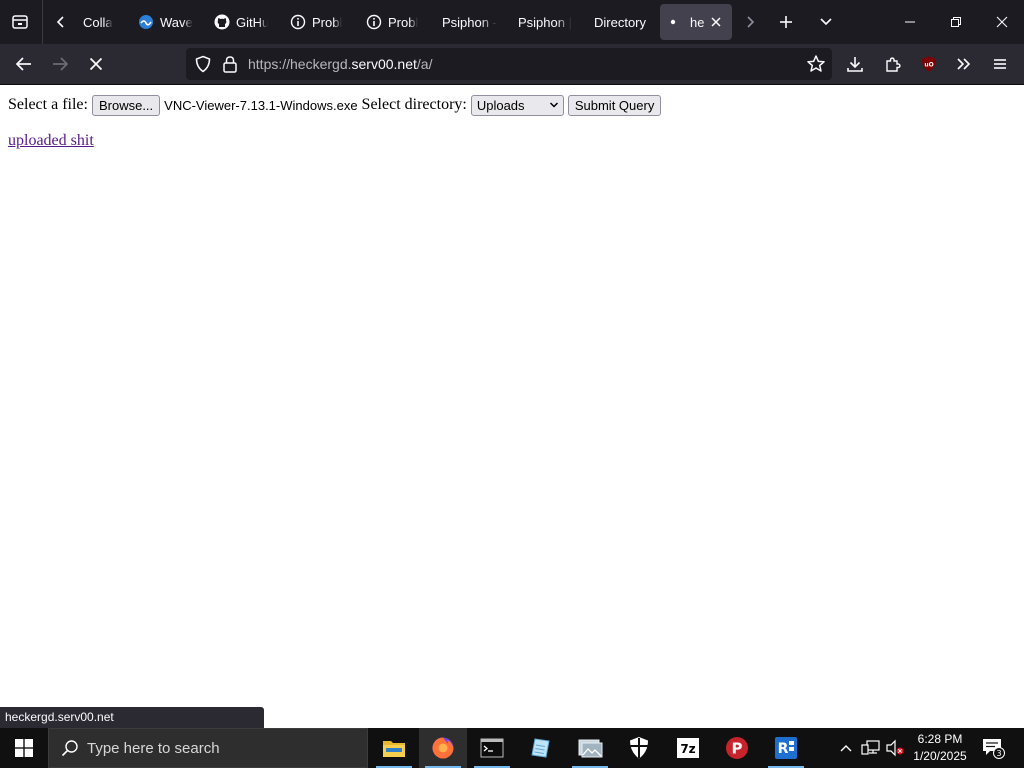  Describe the element at coordinates (895, 748) in the screenshot. I see `volume-muted-icon` at that location.